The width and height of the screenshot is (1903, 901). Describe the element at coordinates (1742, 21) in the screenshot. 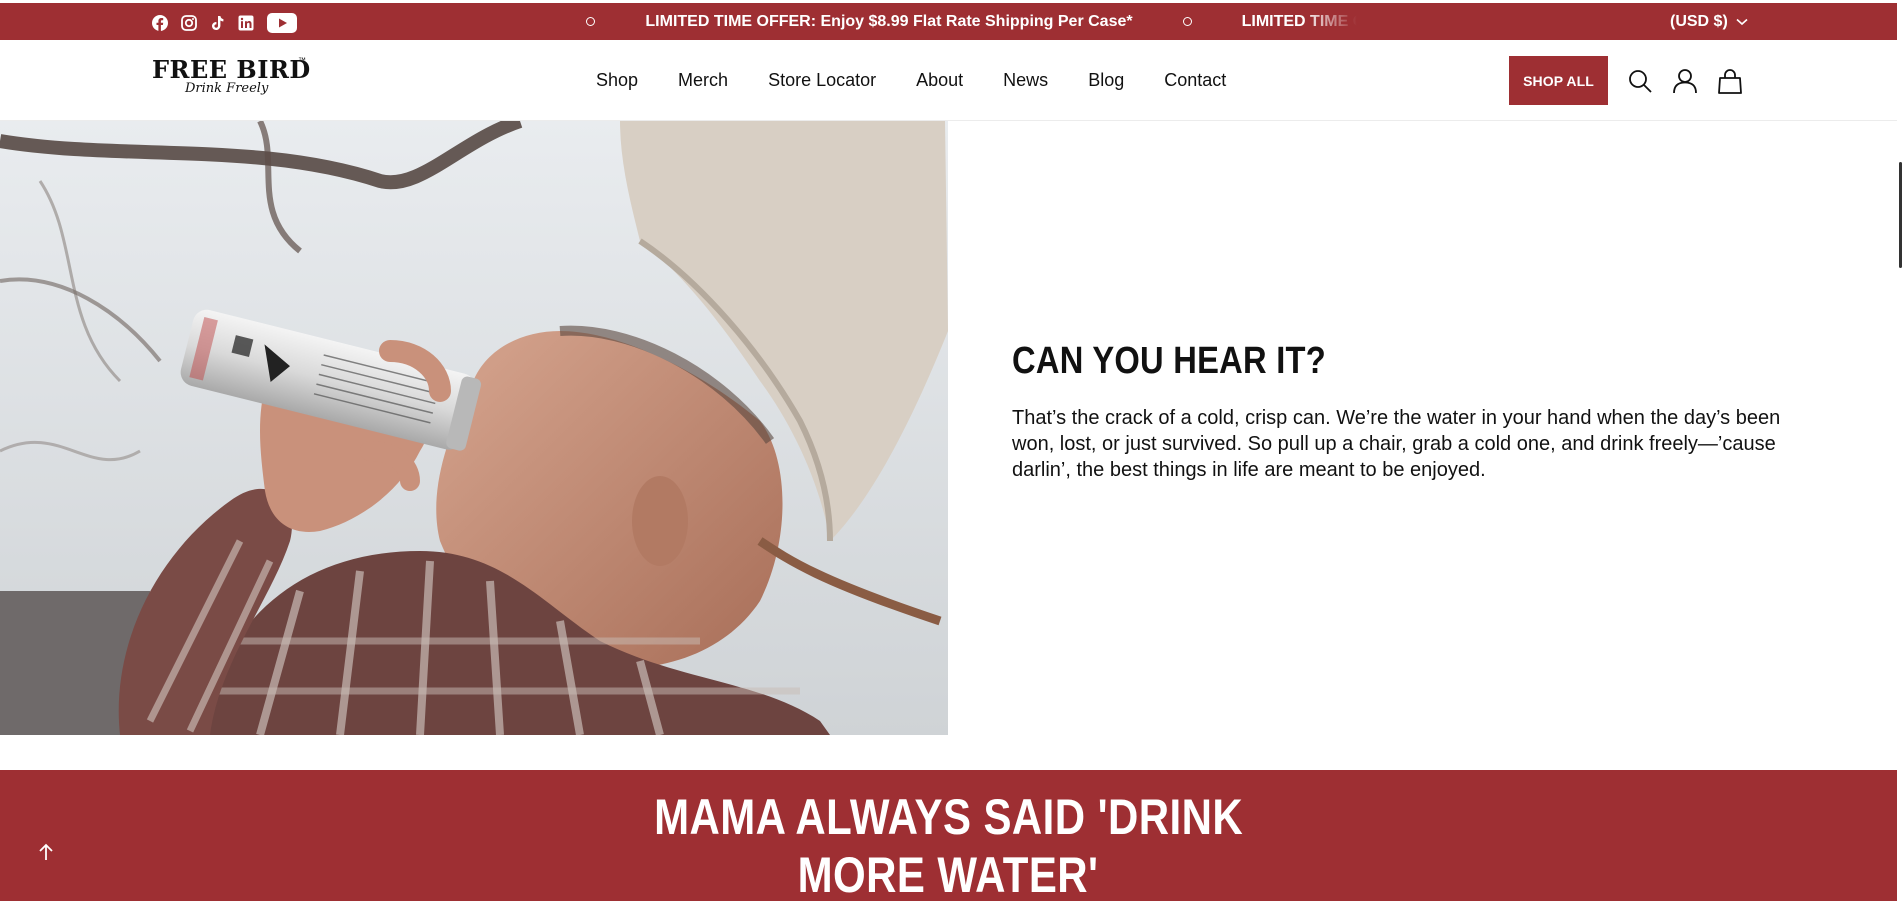

I see `chevron-down-icon` at that location.